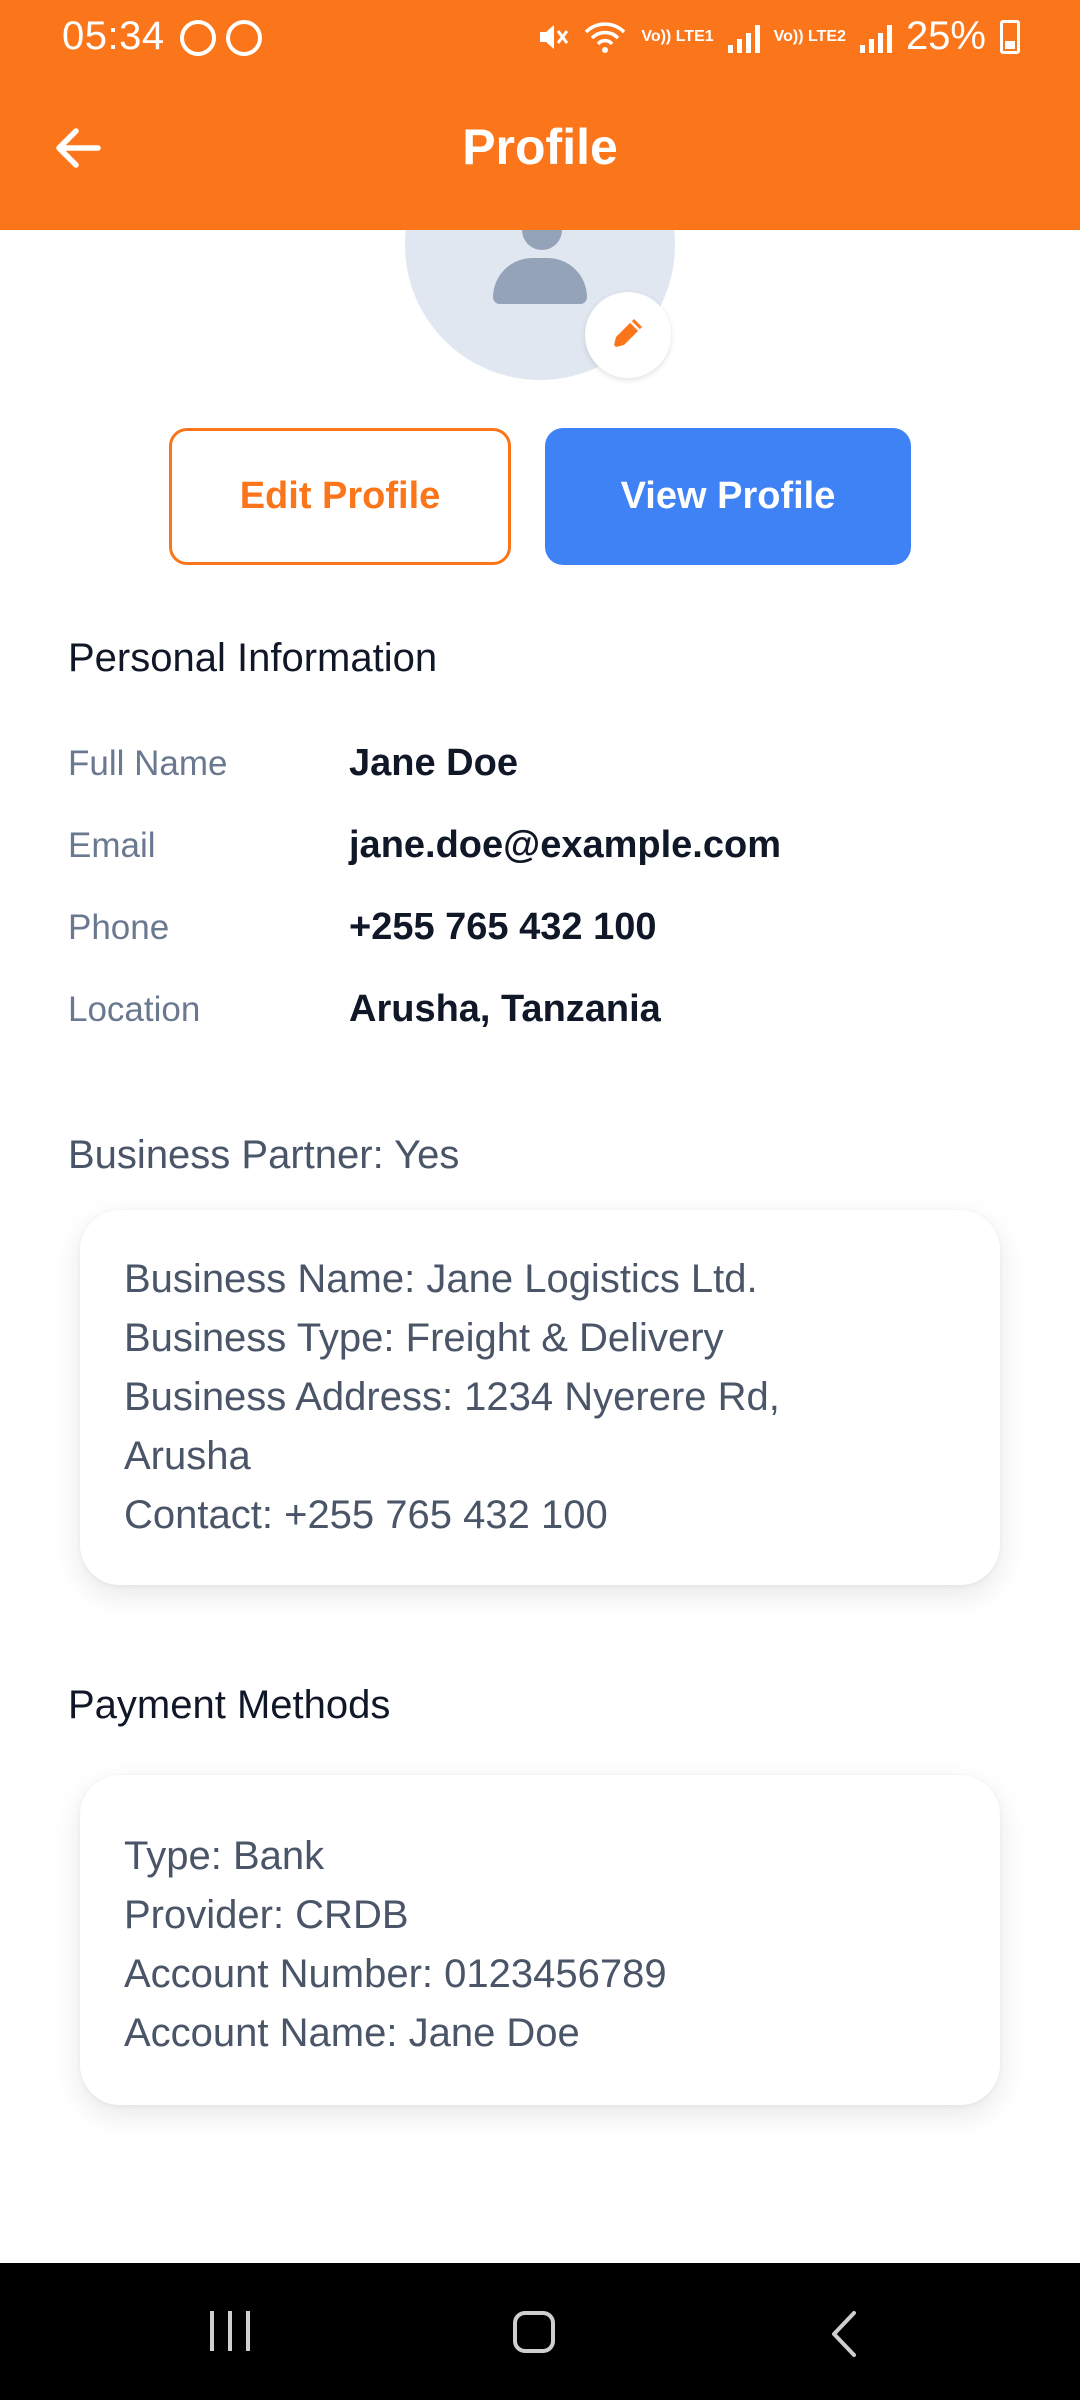 Image resolution: width=1080 pixels, height=2400 pixels. I want to click on view-profile-button: View Profile, so click(728, 496).